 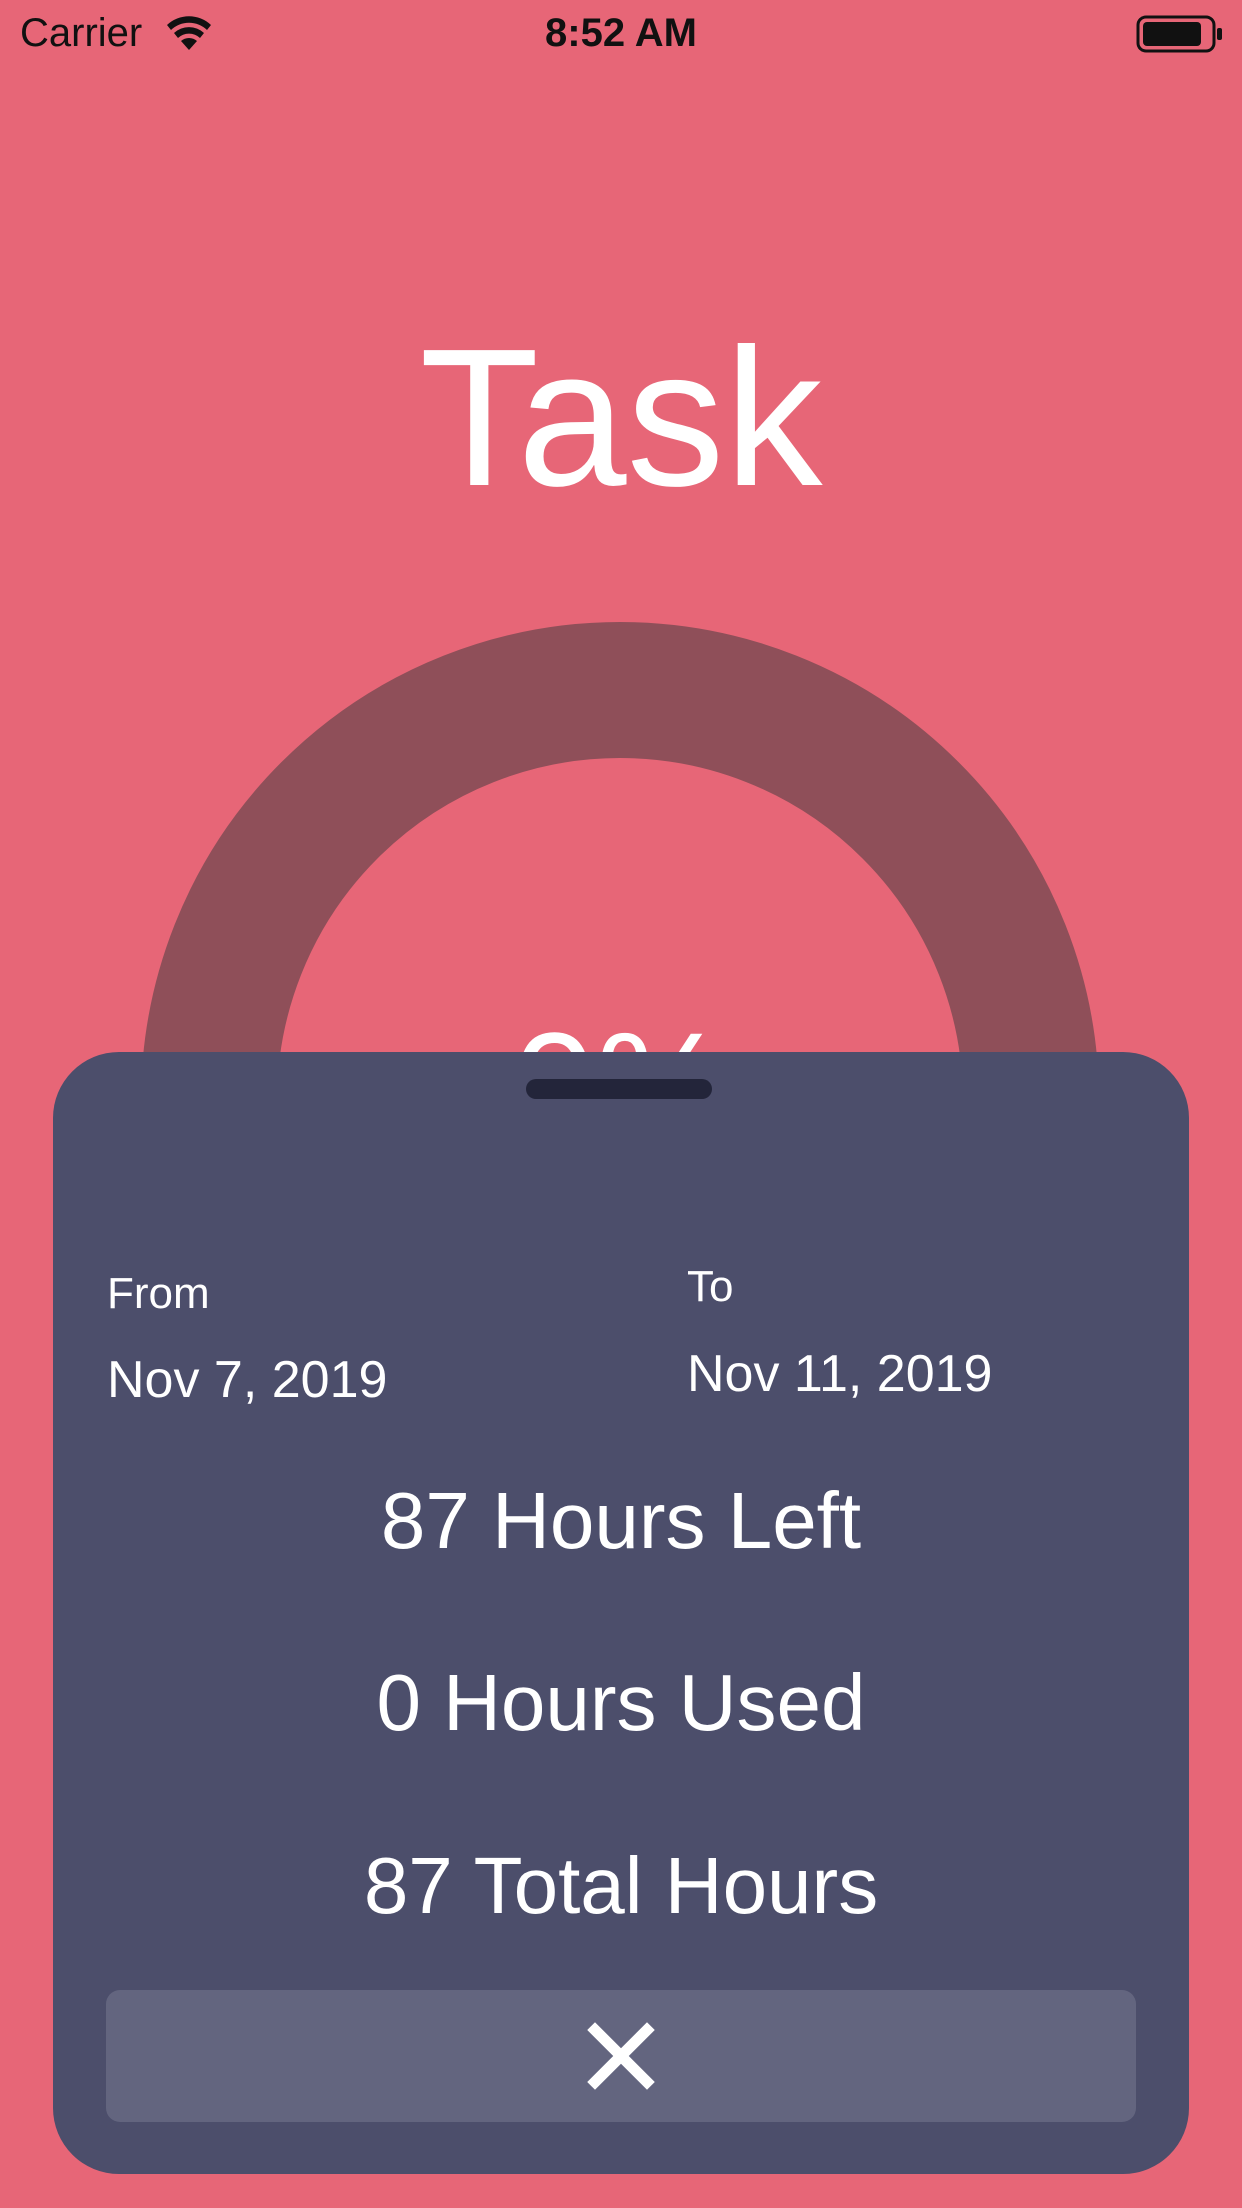 What do you see at coordinates (621, 1702) in the screenshot?
I see `hours-used-label: 0 Hours Used` at bounding box center [621, 1702].